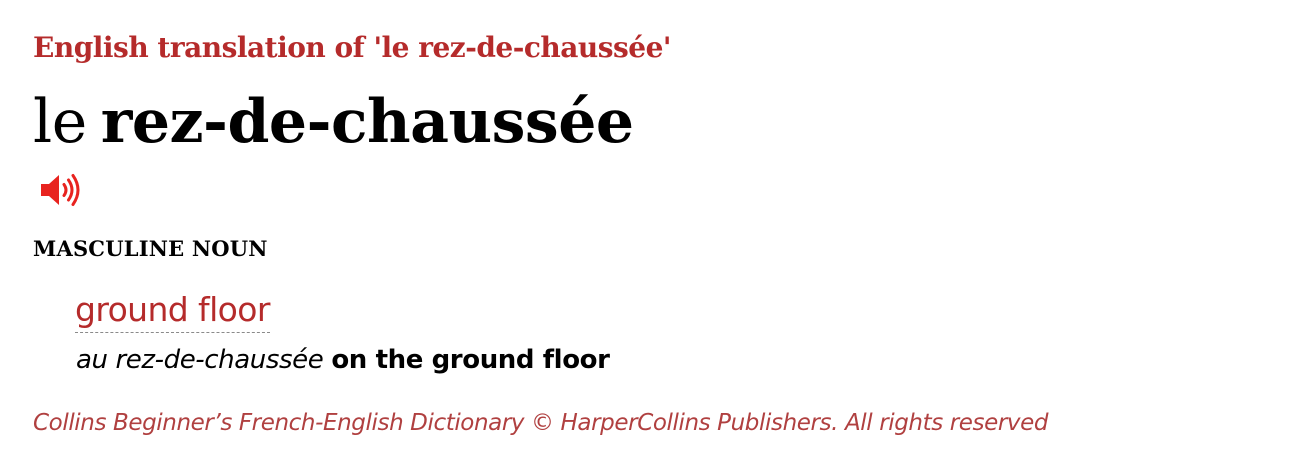 Image resolution: width=1299 pixels, height=461 pixels. Describe the element at coordinates (200, 360) in the screenshot. I see `example-french: au rez-de-chaussée` at that location.